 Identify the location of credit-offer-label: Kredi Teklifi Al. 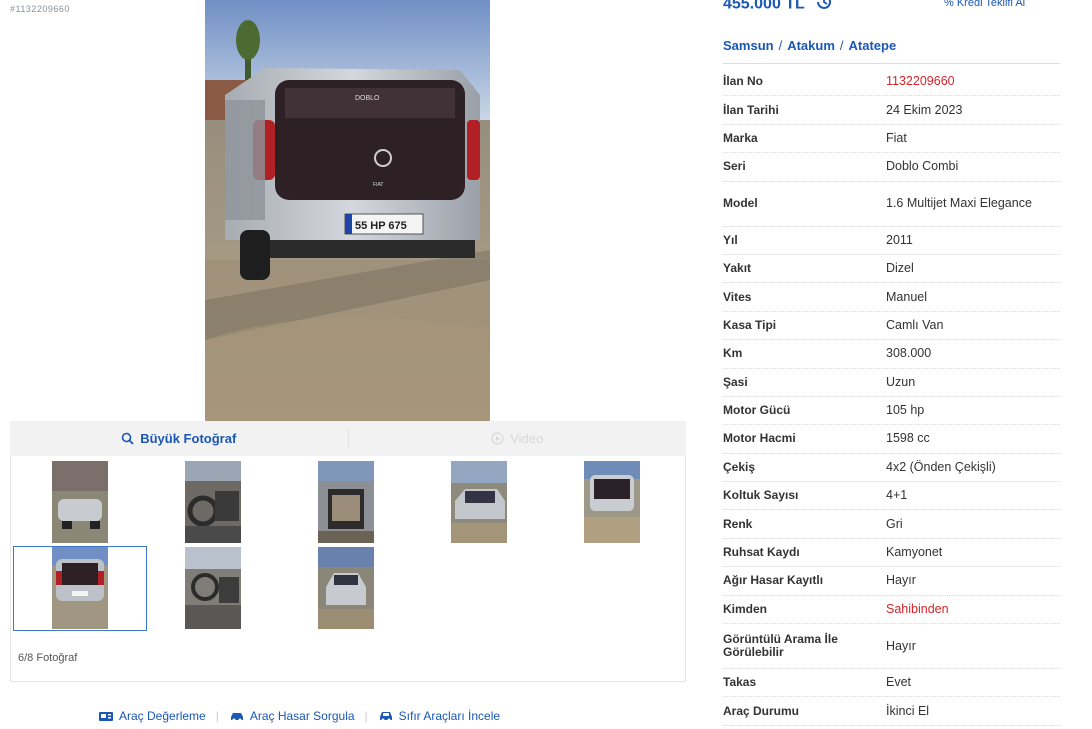
(991, 4).